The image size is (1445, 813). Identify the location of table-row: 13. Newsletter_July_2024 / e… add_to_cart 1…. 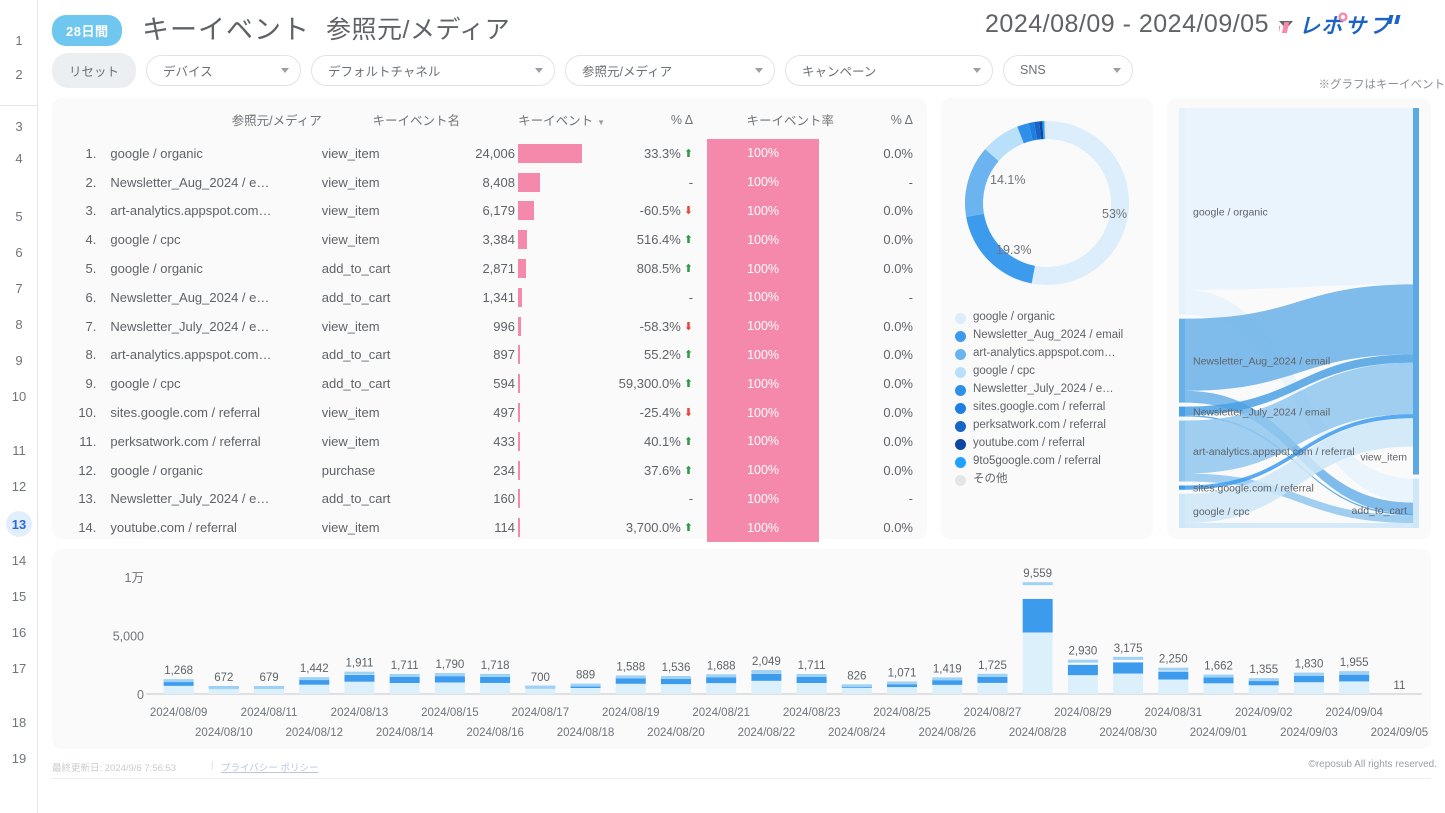
(489, 499).